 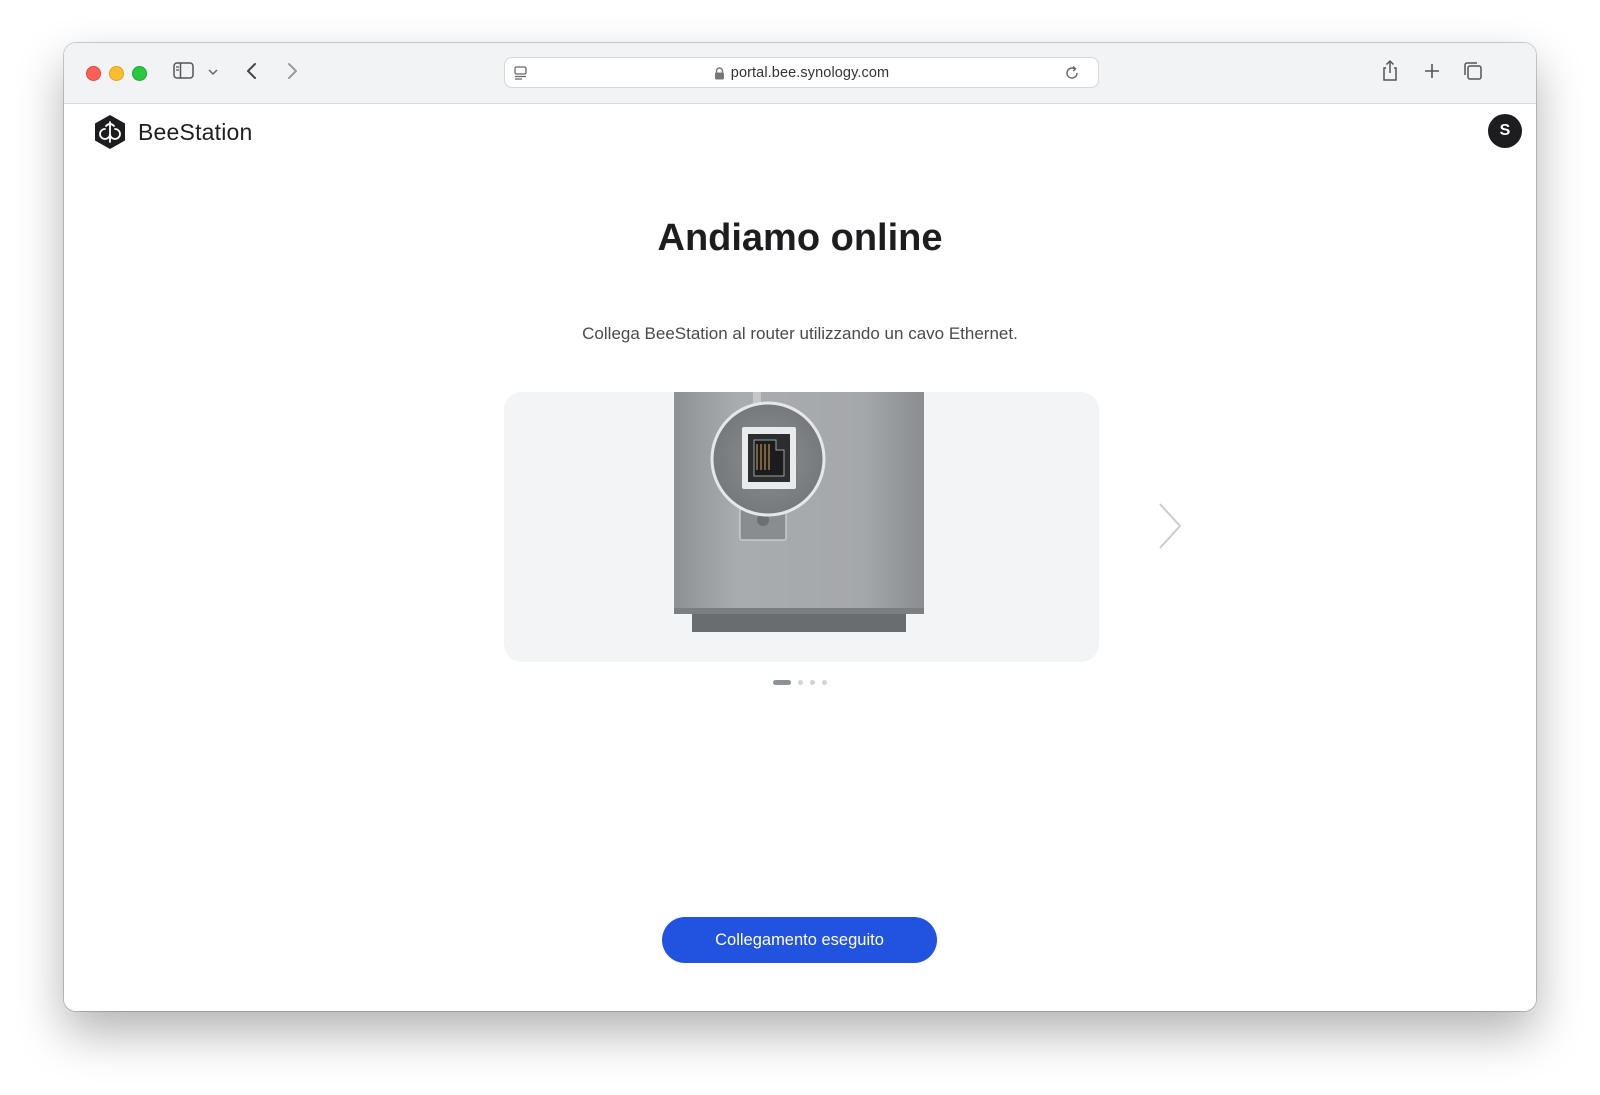 I want to click on sidebar-icon, so click(x=184, y=71).